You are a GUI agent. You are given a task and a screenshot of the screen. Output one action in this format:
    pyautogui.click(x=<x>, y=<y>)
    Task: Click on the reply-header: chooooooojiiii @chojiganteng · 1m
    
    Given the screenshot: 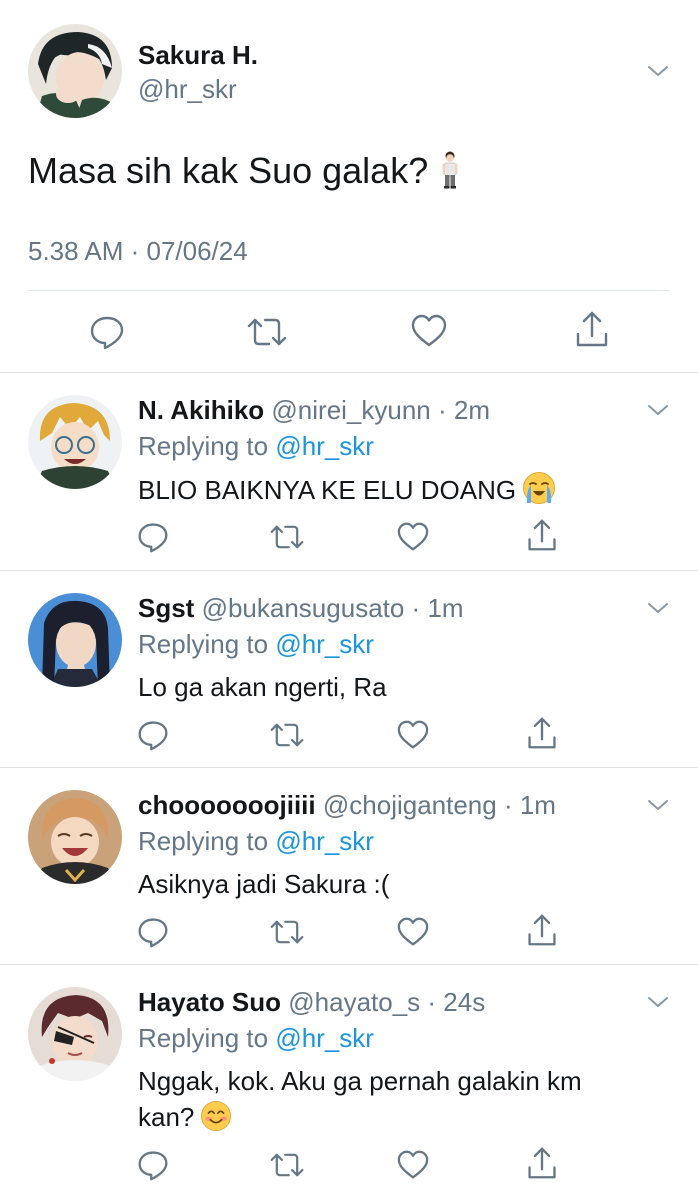 What is the action you would take?
    pyautogui.click(x=347, y=805)
    